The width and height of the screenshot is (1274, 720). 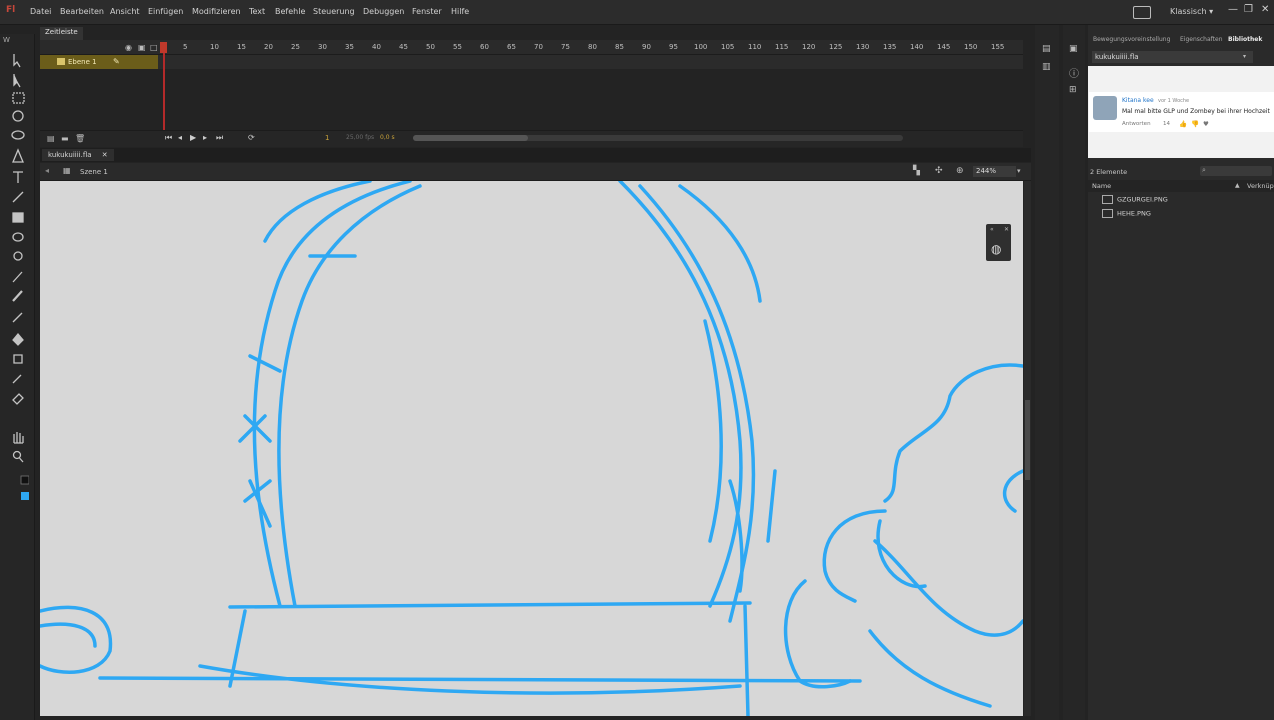 What do you see at coordinates (1237, 185) in the screenshot?
I see `sort-icon: ▲` at bounding box center [1237, 185].